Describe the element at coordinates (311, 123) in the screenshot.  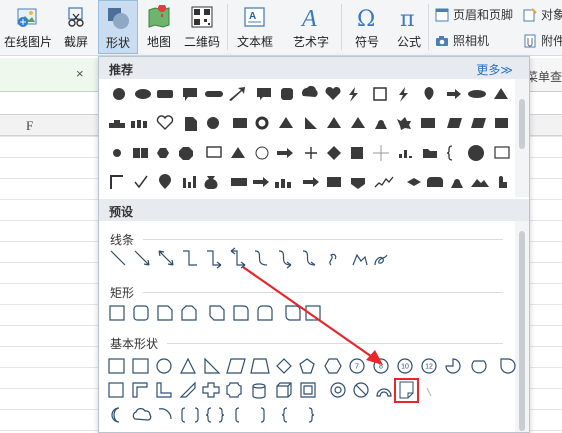
I see `shape-right-triangle` at that location.